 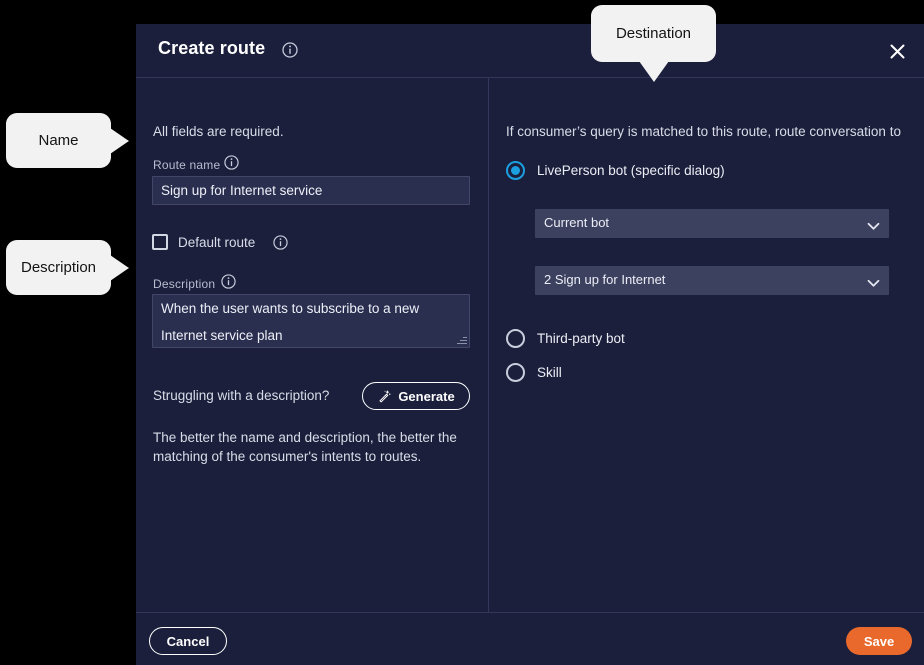 What do you see at coordinates (712, 280) in the screenshot?
I see `dialog-select: 2 Sign up for Internet` at bounding box center [712, 280].